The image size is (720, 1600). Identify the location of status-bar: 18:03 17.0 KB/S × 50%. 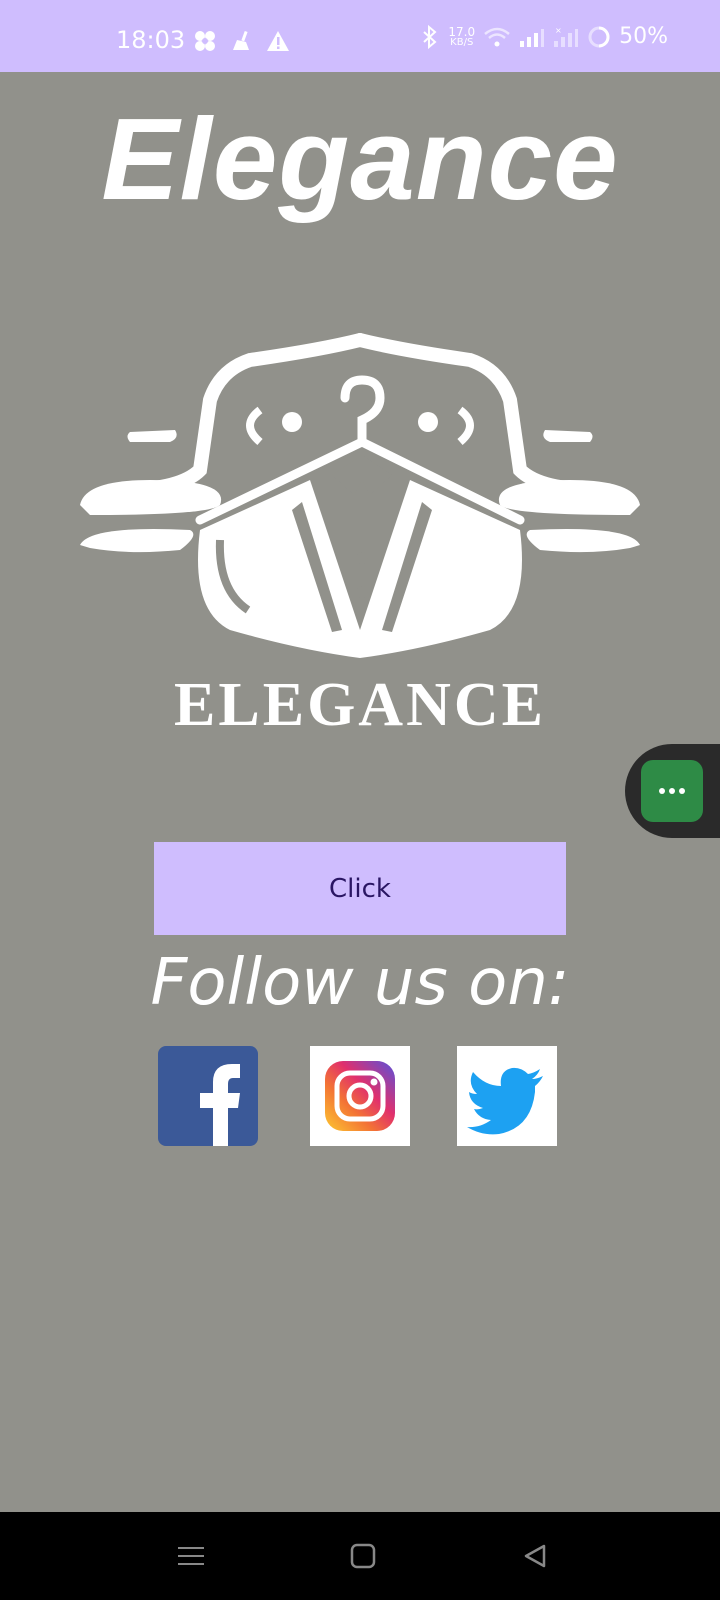
(360, 36).